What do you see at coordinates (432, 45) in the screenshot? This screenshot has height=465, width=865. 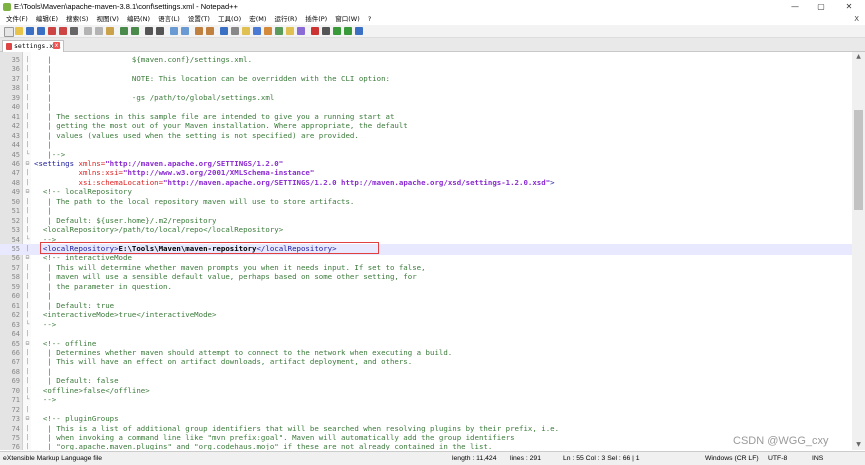 I see `tab-bar: settings.xml x` at bounding box center [432, 45].